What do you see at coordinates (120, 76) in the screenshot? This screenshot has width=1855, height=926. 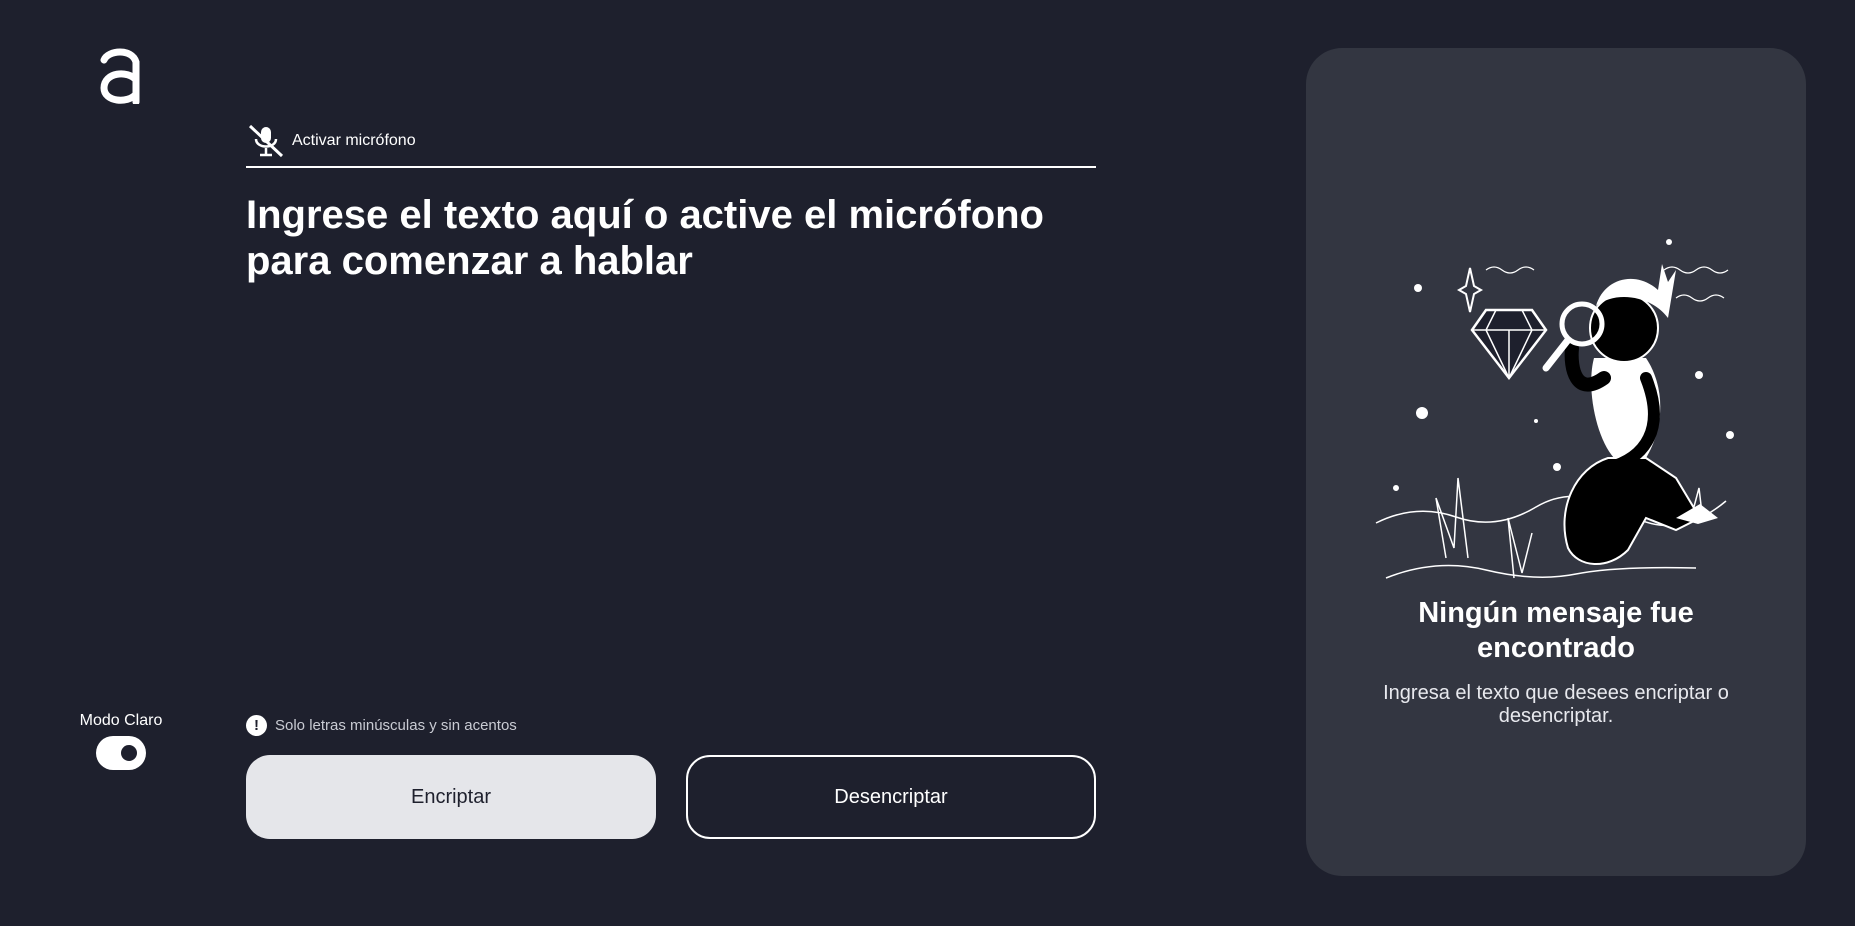 I see `logo-icon` at bounding box center [120, 76].